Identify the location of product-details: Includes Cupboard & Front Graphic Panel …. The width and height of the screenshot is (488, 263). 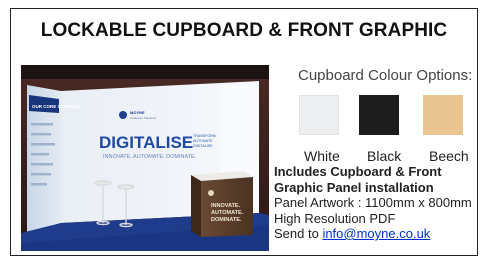
(381, 203).